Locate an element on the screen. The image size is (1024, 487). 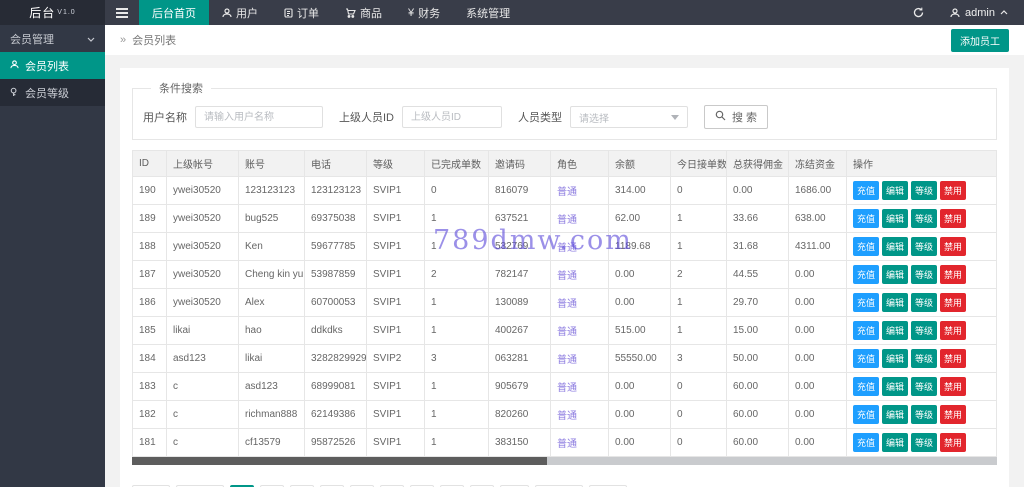
navbar-right: admin is located at coordinates (968, 12).